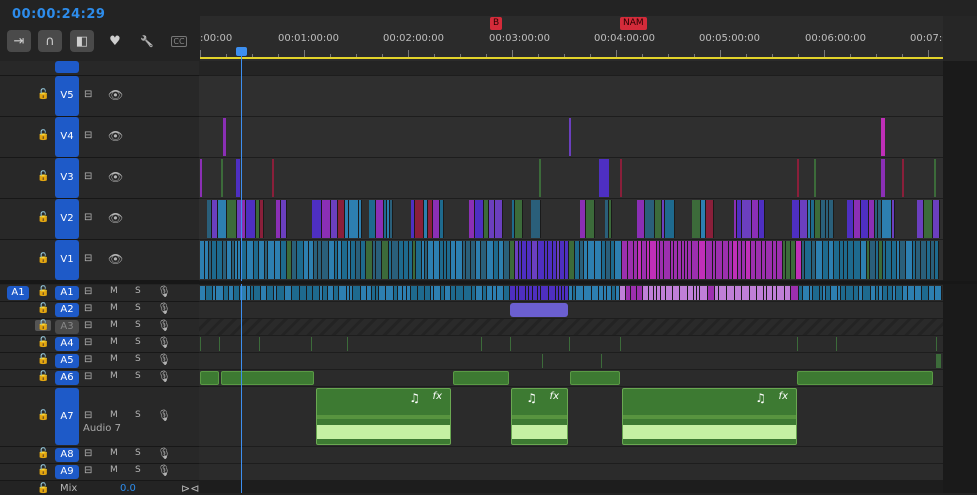  What do you see at coordinates (115, 41) in the screenshot?
I see `add-marker-button: ♥` at bounding box center [115, 41].